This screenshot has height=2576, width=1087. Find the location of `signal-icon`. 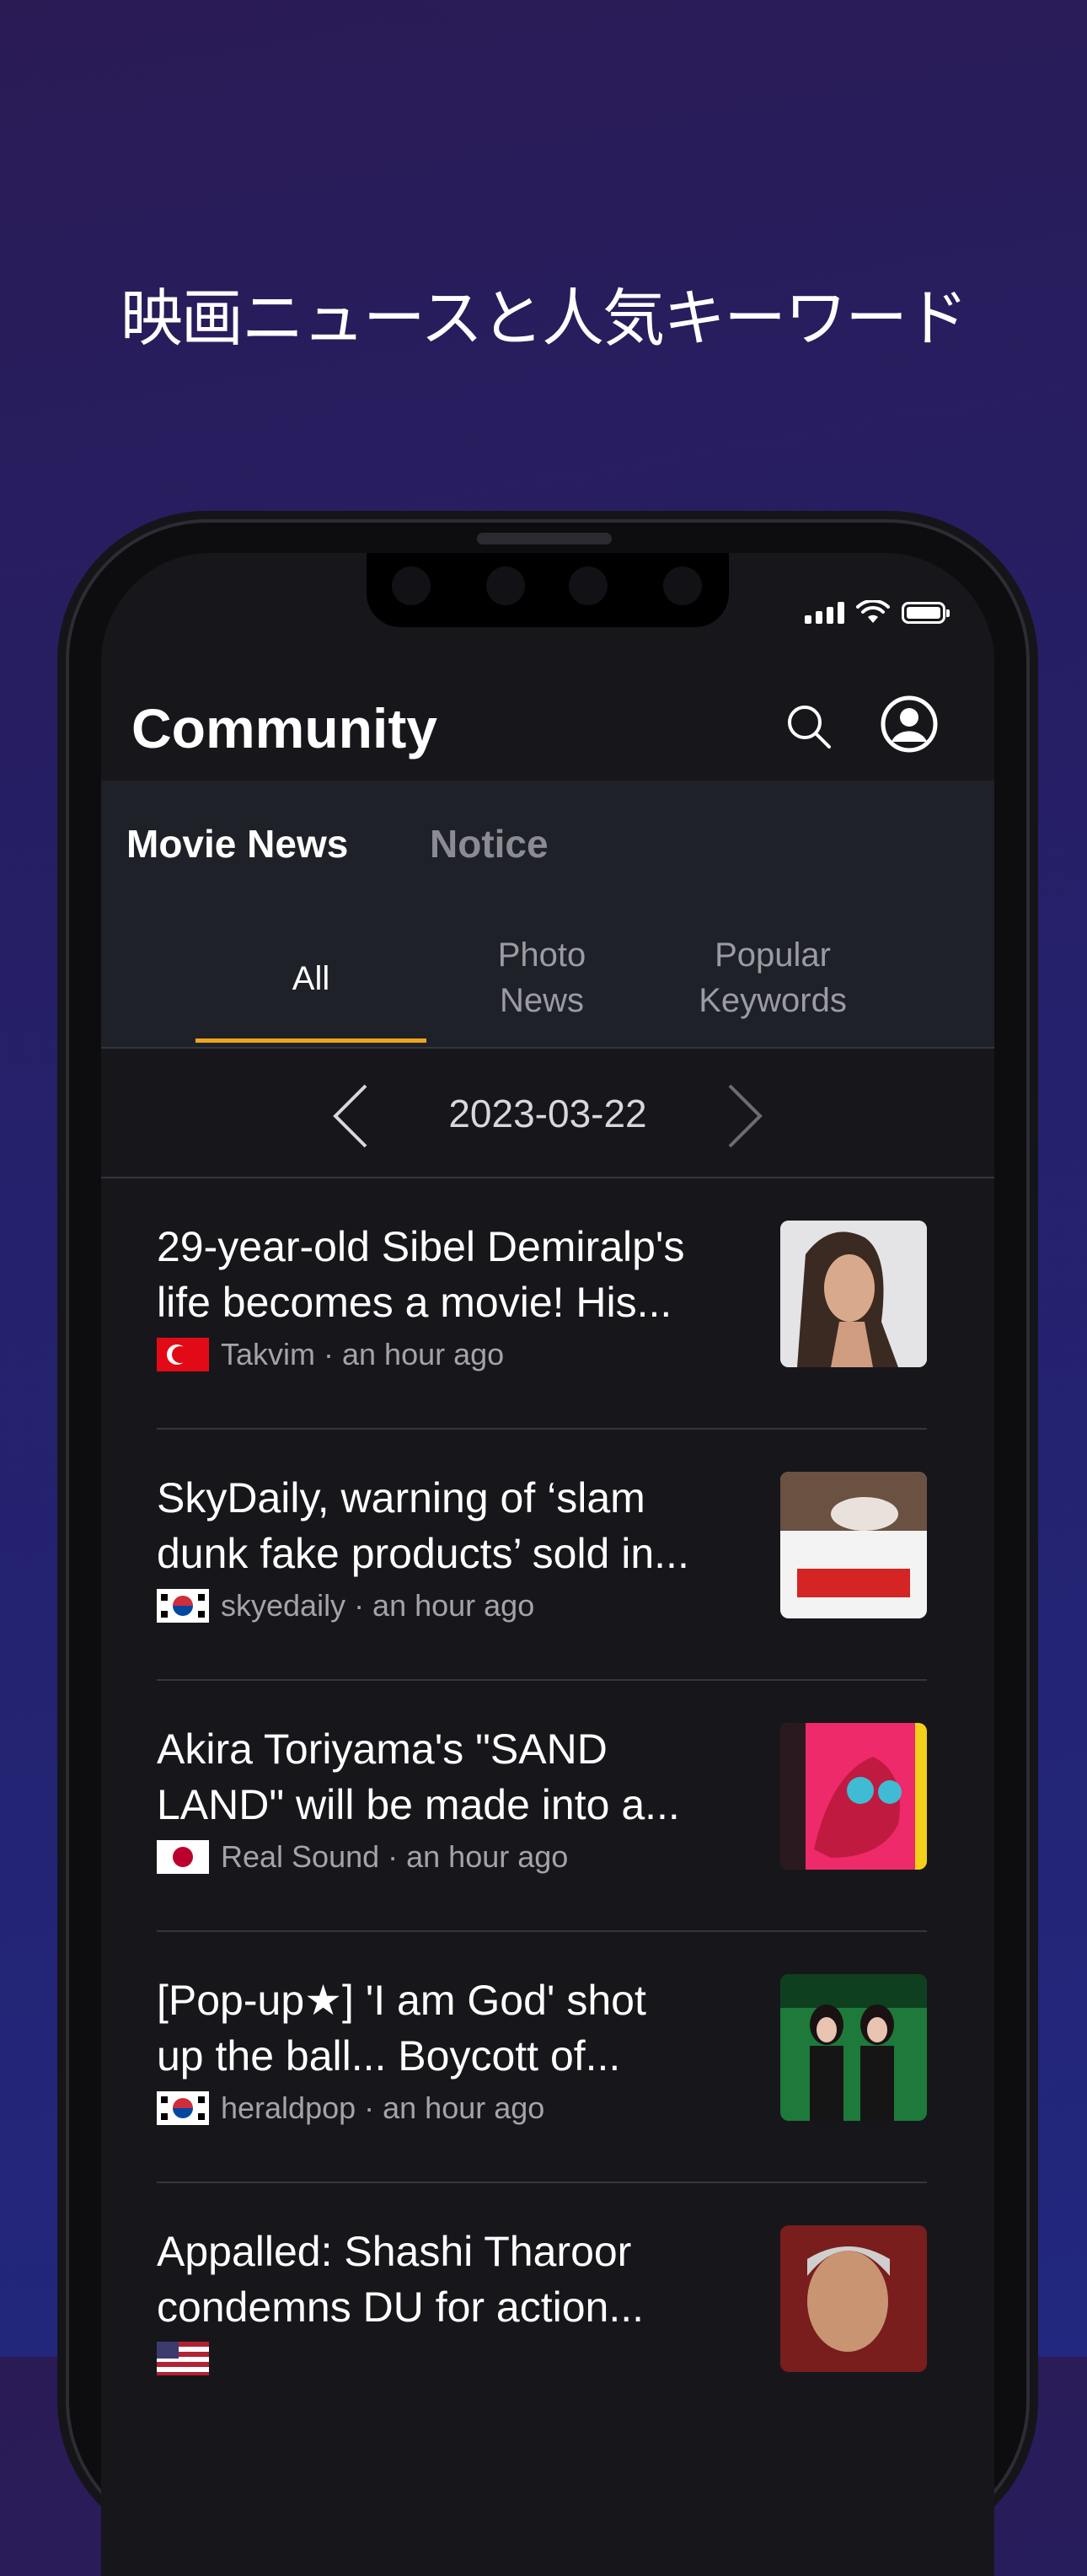

signal-icon is located at coordinates (824, 613).